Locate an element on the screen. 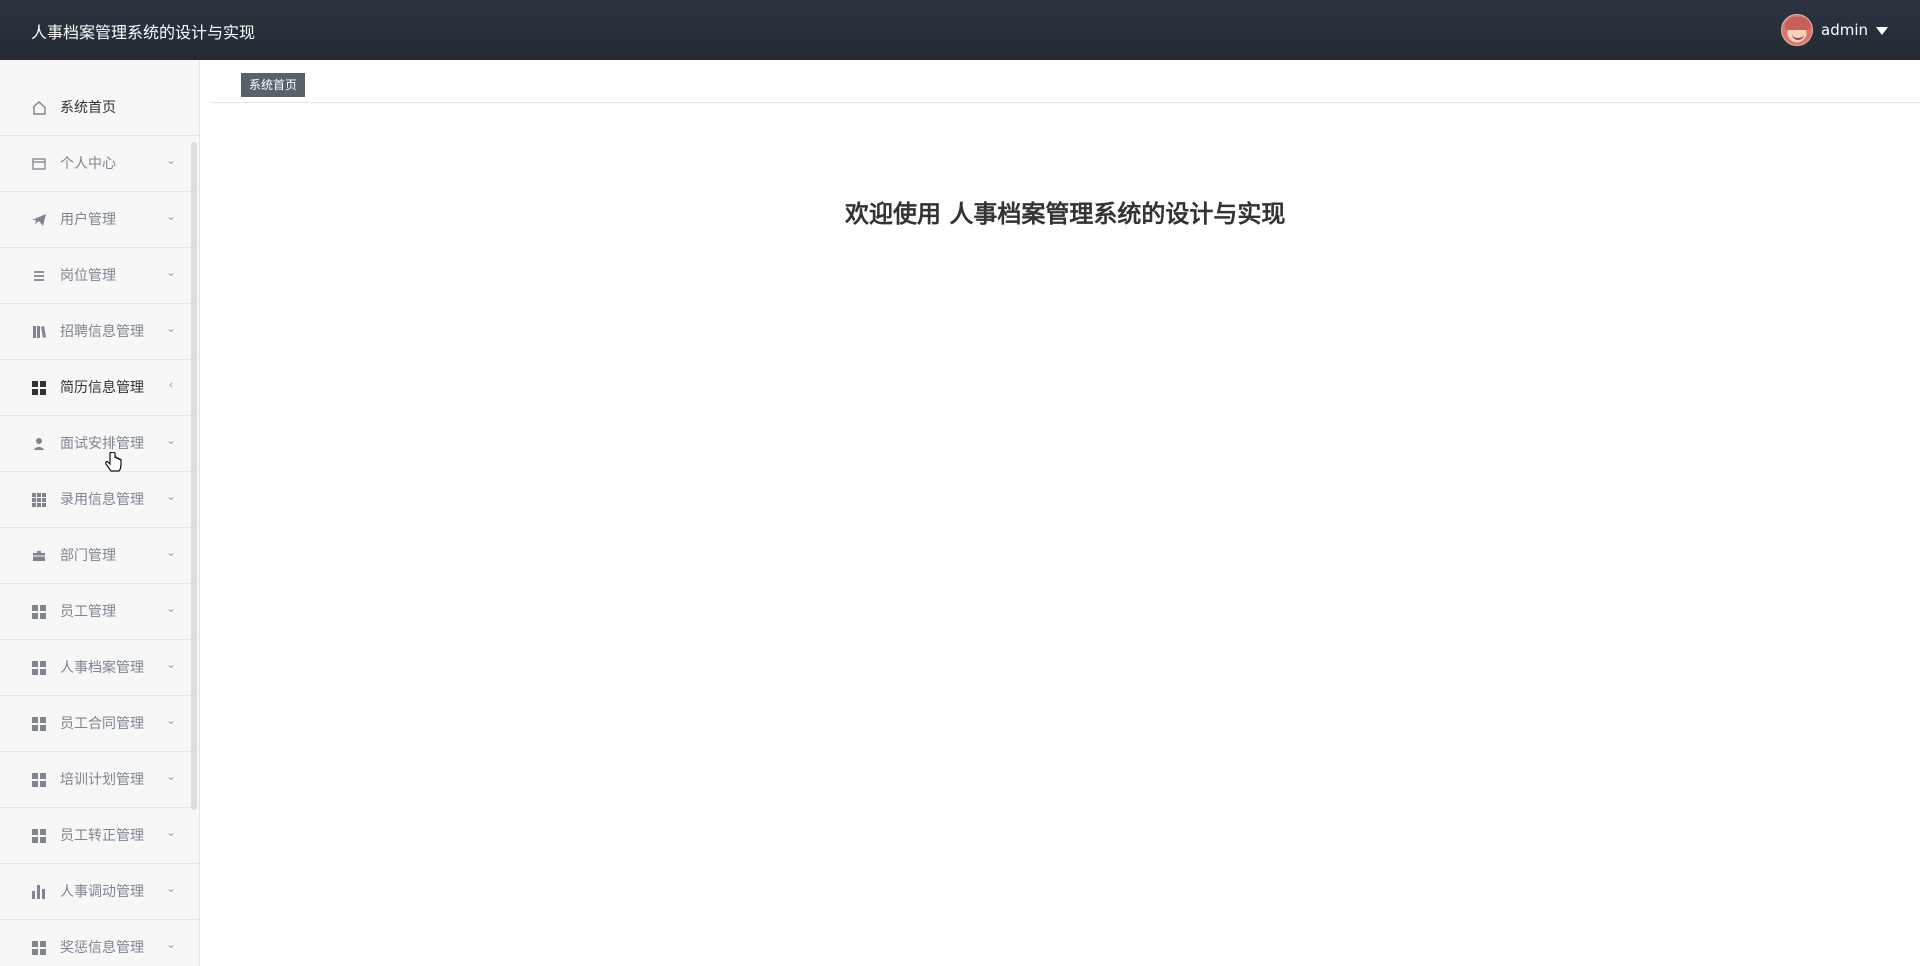  sidebar-item-label: 系统首页 is located at coordinates (88, 108).